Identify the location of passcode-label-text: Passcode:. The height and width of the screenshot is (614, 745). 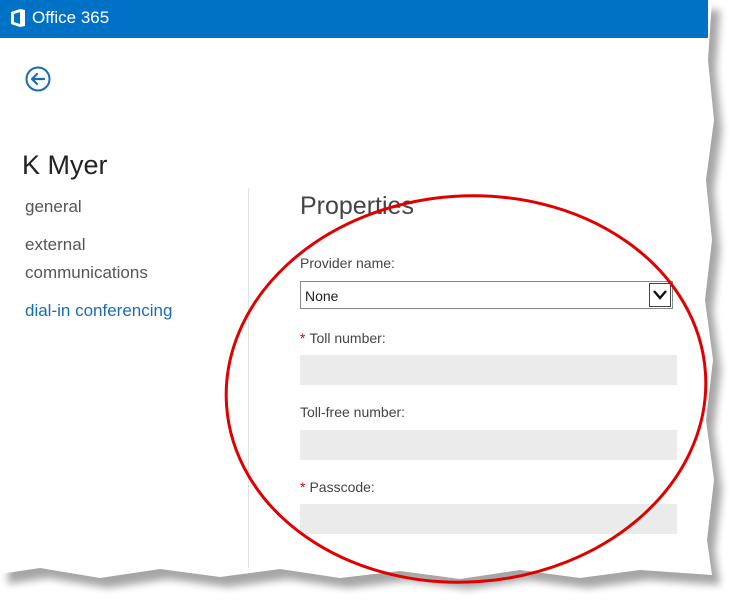
(342, 487).